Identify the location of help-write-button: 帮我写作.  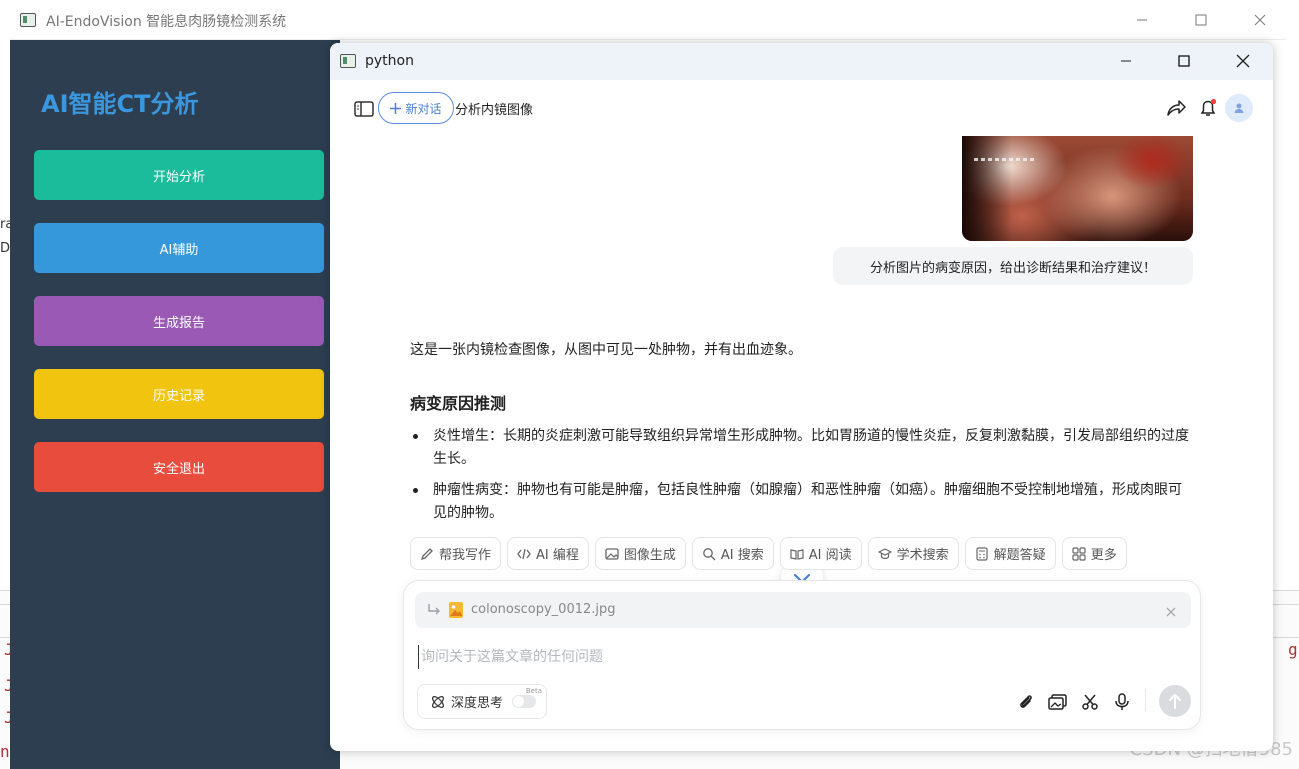
(456, 553).